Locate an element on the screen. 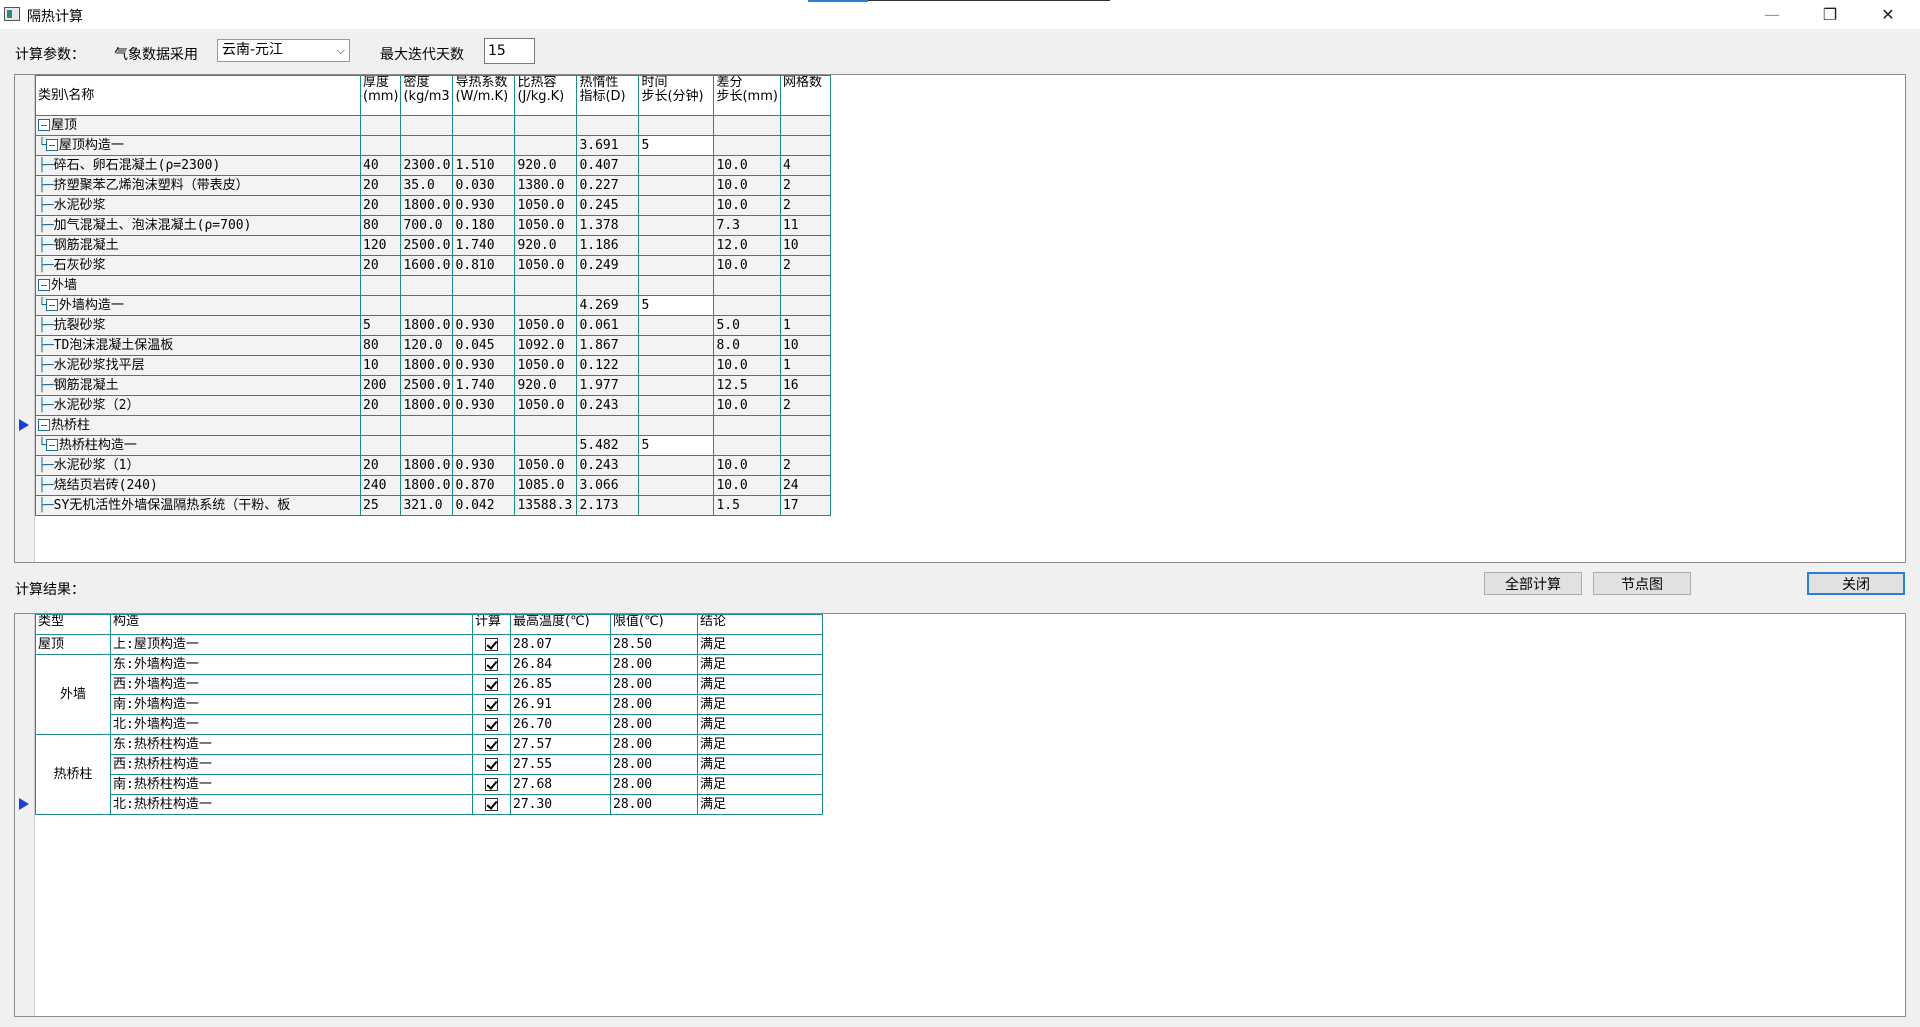 Image resolution: width=1920 pixels, height=1027 pixels. results-col-header: 构造 is located at coordinates (291, 624).